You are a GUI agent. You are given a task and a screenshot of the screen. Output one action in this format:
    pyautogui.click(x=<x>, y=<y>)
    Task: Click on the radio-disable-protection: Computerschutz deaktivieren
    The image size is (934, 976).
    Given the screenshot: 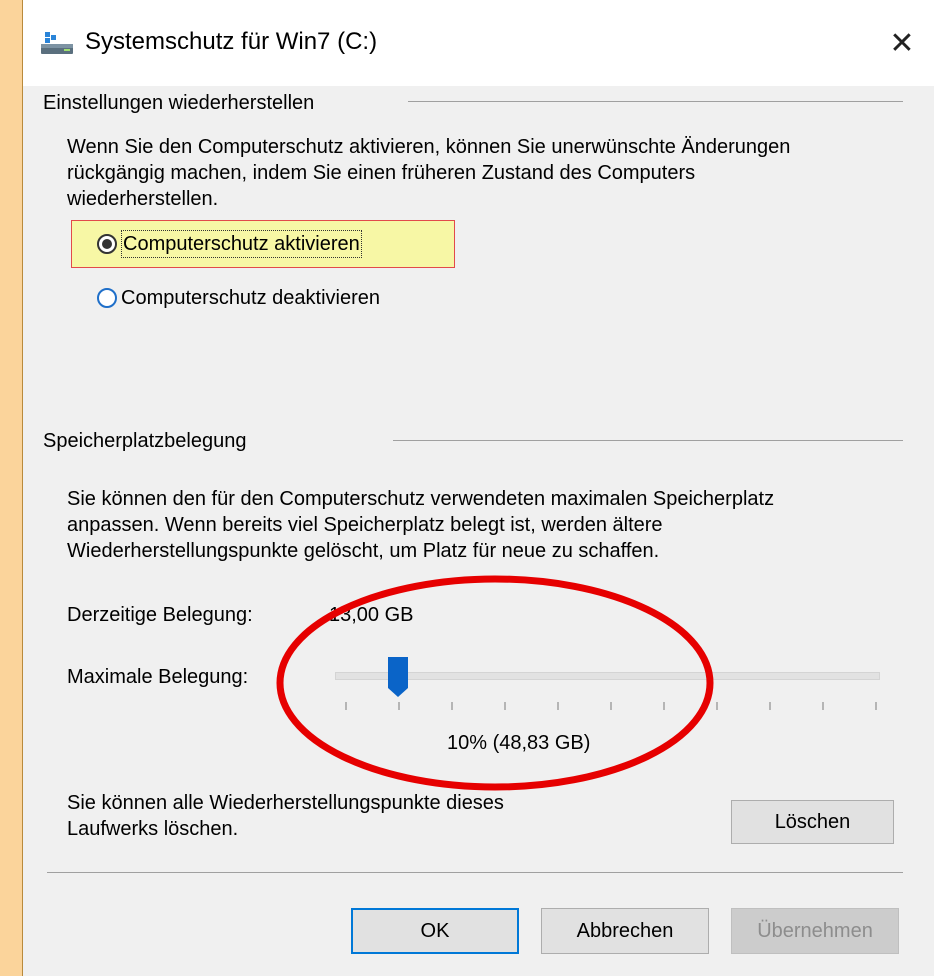 What is the action you would take?
    pyautogui.click(x=238, y=298)
    